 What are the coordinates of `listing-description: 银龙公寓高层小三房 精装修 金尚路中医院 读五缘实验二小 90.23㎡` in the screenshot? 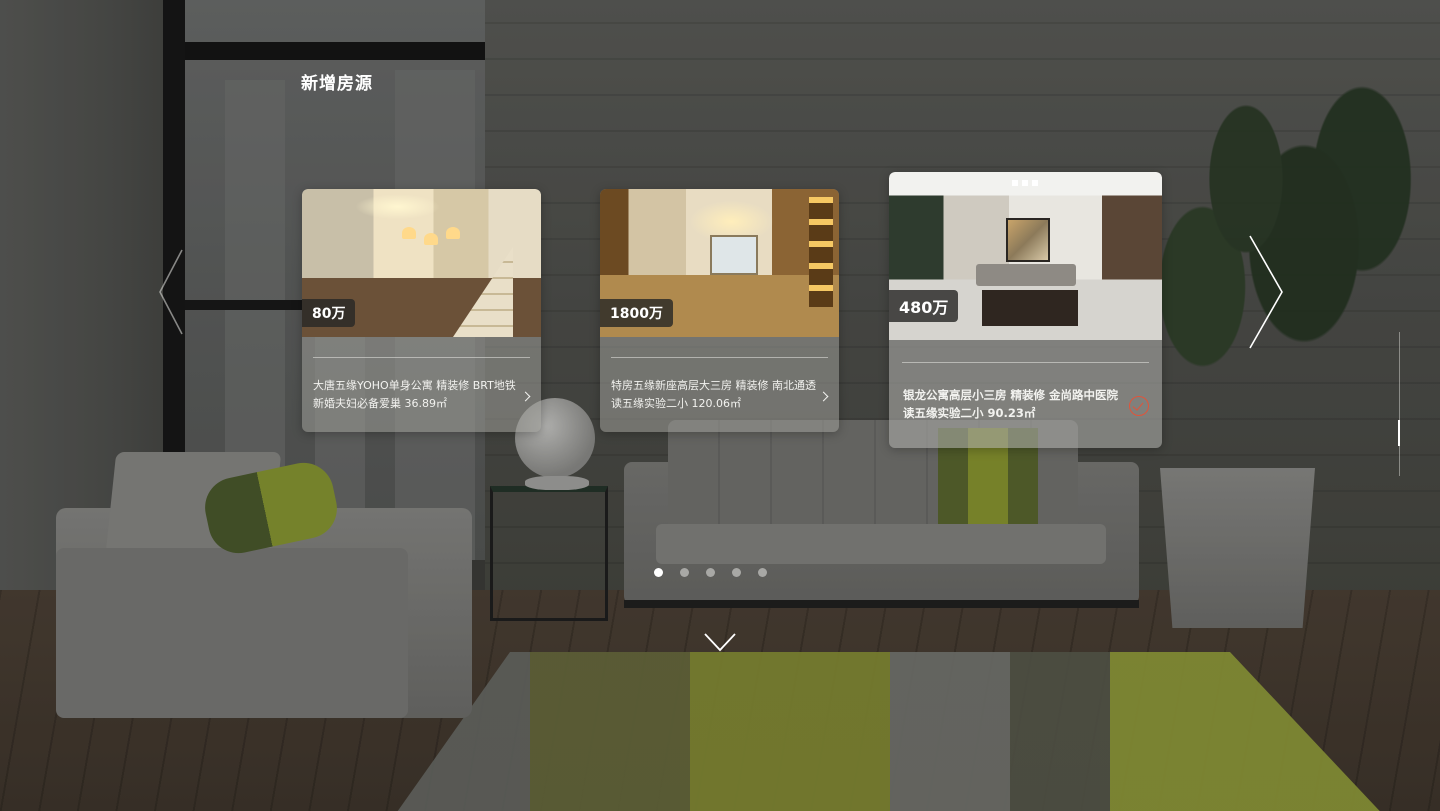 It's located at (1010, 404).